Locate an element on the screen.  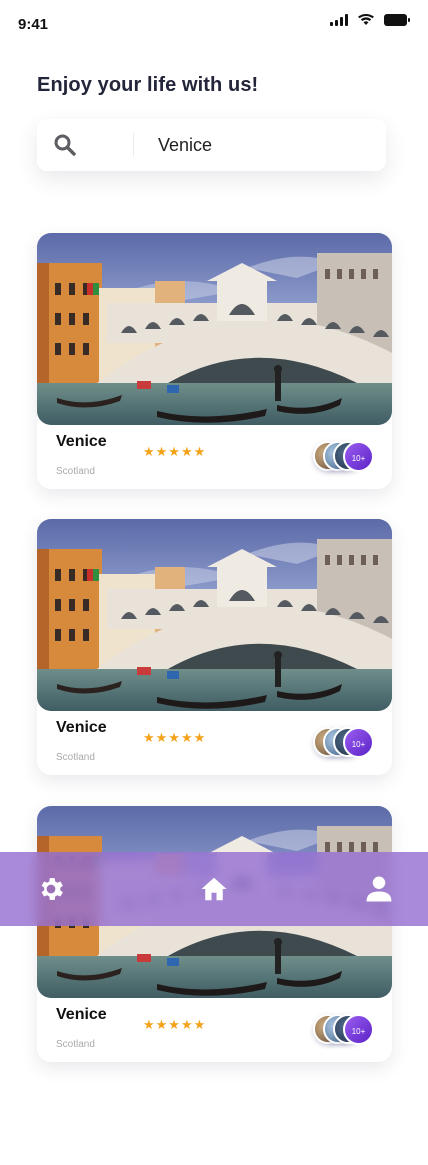
search-divider is located at coordinates (133, 145).